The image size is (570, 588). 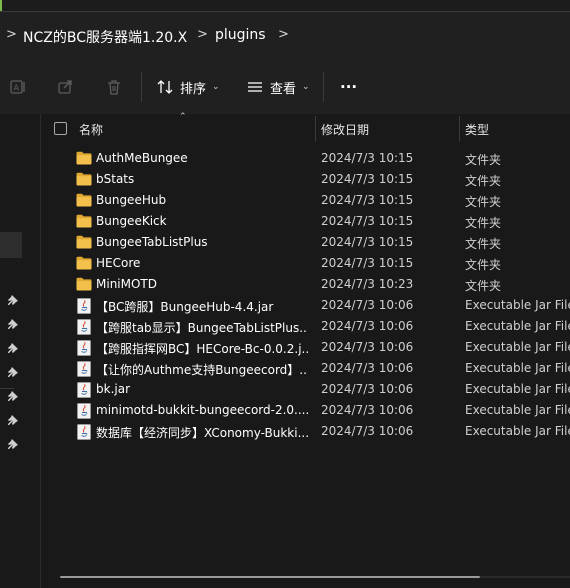 What do you see at coordinates (283, 89) in the screenshot?
I see `view-label: 查看` at bounding box center [283, 89].